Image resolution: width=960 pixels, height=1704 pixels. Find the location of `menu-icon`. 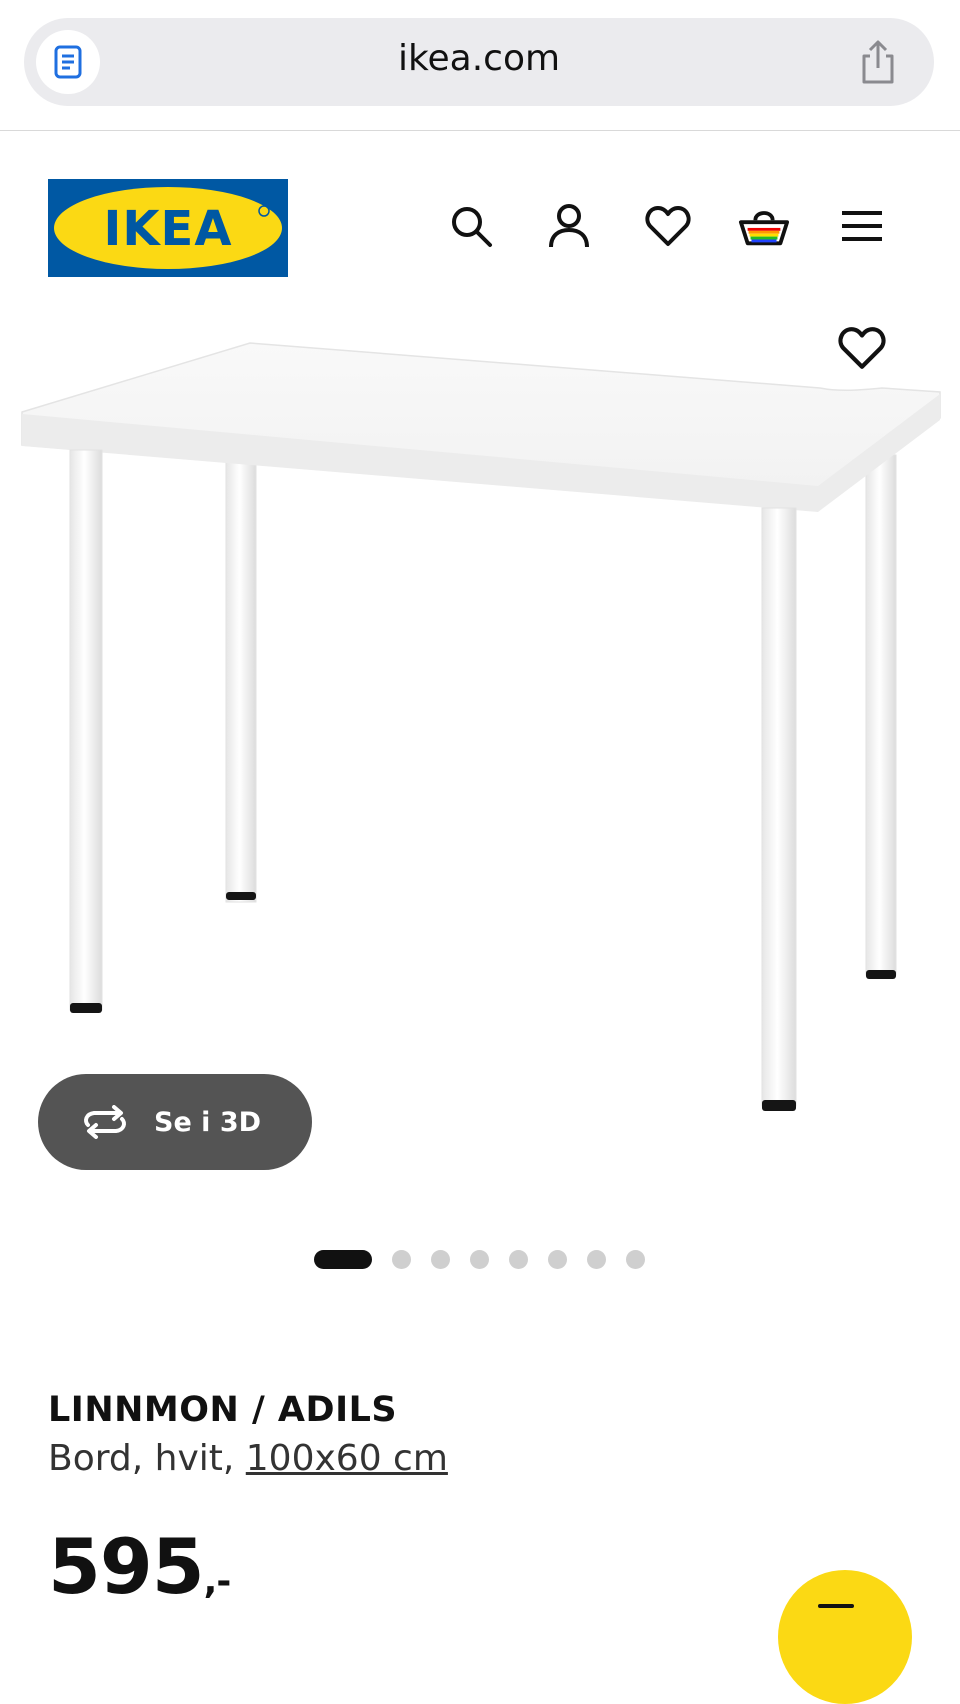

menu-icon is located at coordinates (862, 226).